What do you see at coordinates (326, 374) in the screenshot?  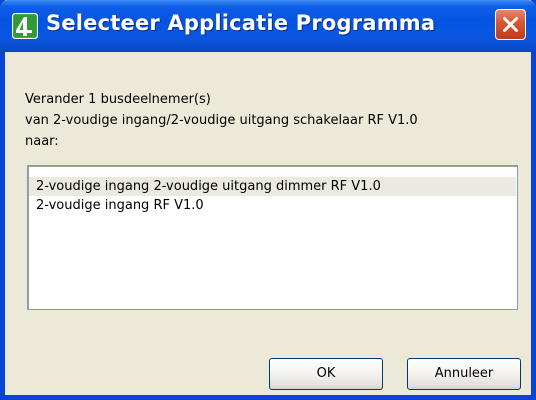 I see `ok-button: OK` at bounding box center [326, 374].